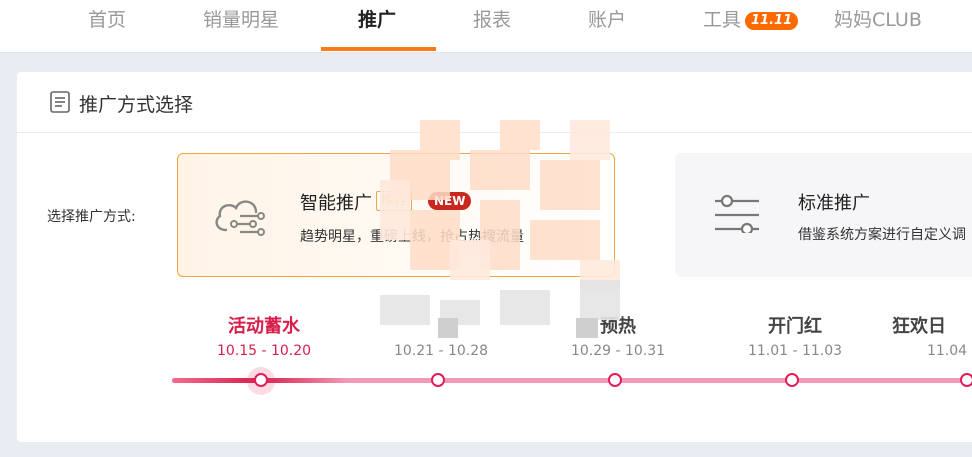 The height and width of the screenshot is (457, 972). What do you see at coordinates (772, 21) in the screenshot?
I see `tools-1111-badge: 11.11` at bounding box center [772, 21].